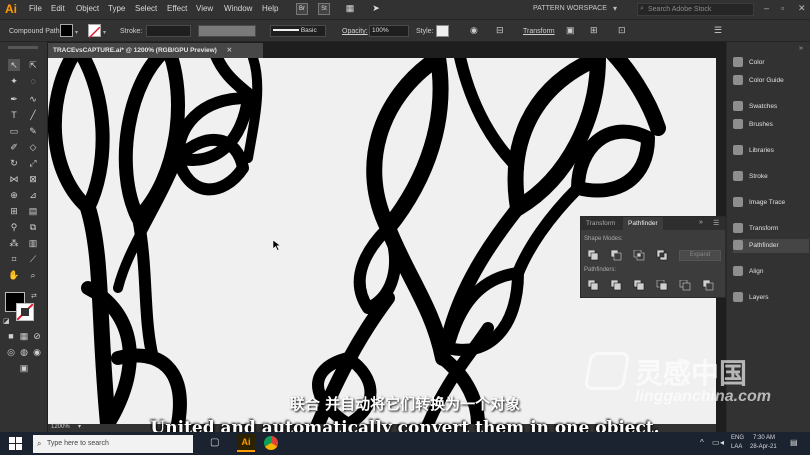 Image resolution: width=810 pixels, height=455 pixels. I want to click on menu-type: Type, so click(116, 8).